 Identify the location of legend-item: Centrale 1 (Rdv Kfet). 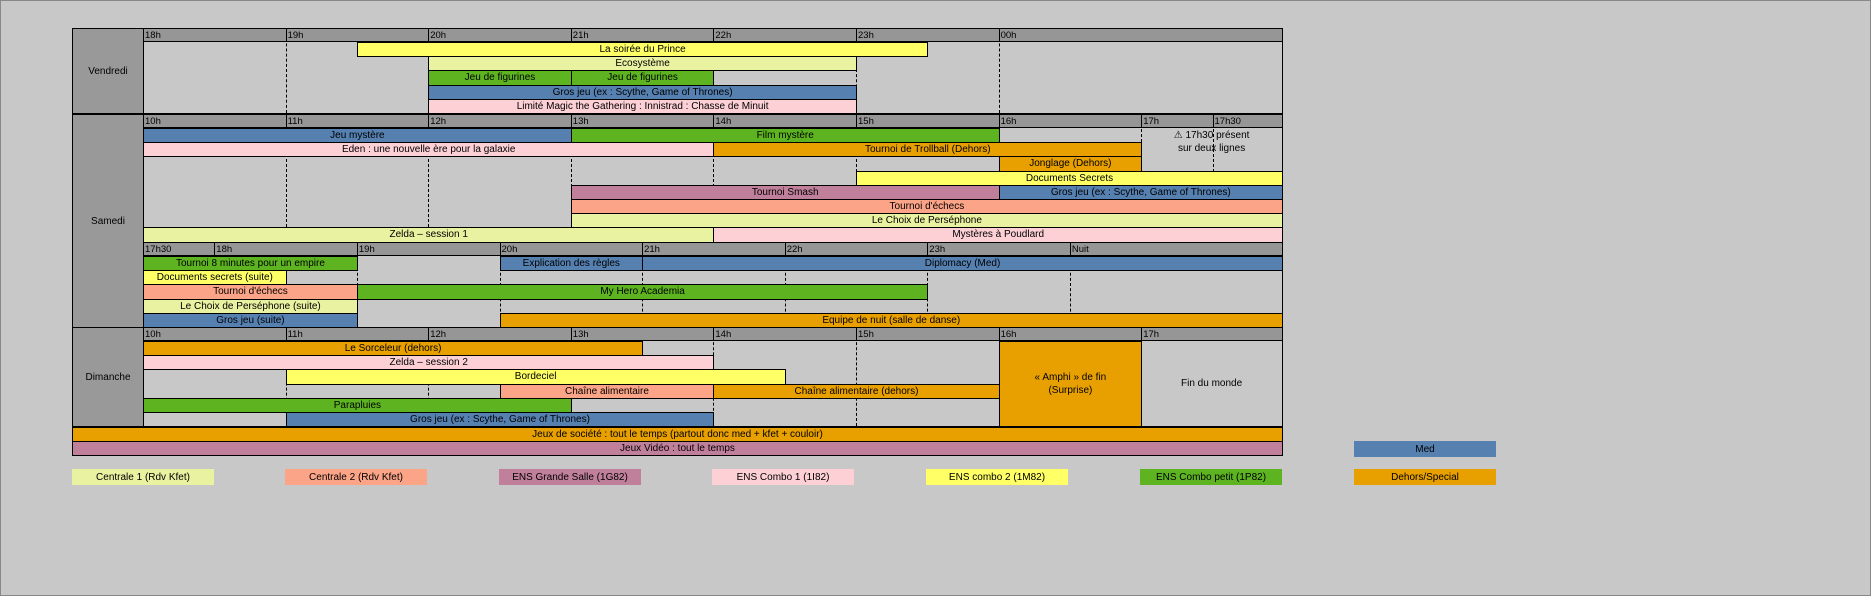
(143, 477).